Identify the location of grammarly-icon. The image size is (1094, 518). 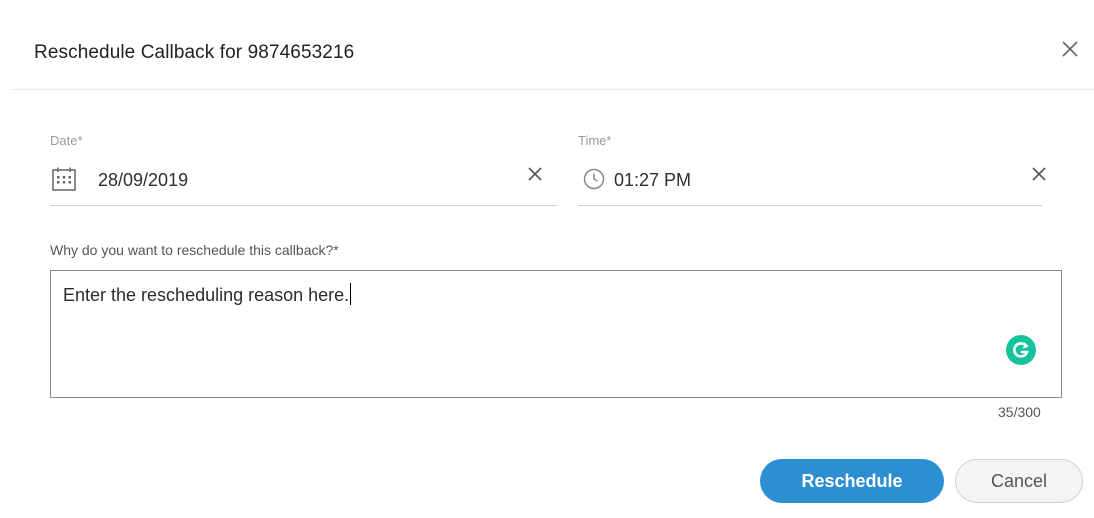
(1021, 350).